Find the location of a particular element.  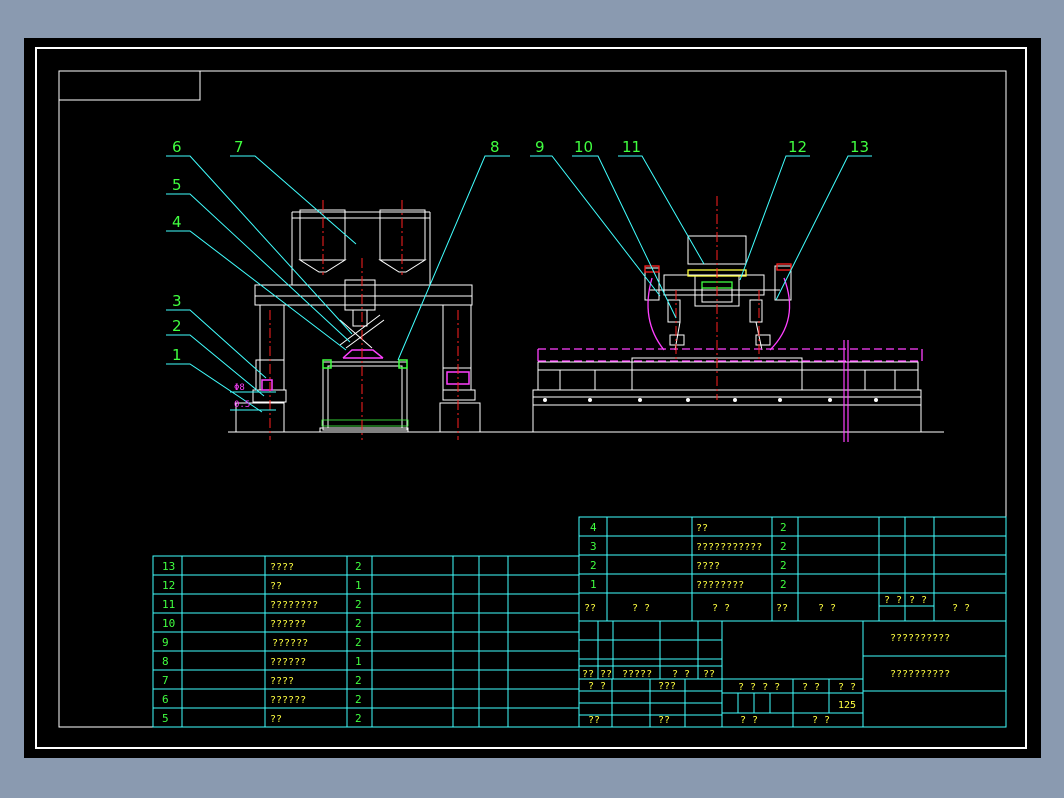

balloon-2: 2 is located at coordinates (177, 326).